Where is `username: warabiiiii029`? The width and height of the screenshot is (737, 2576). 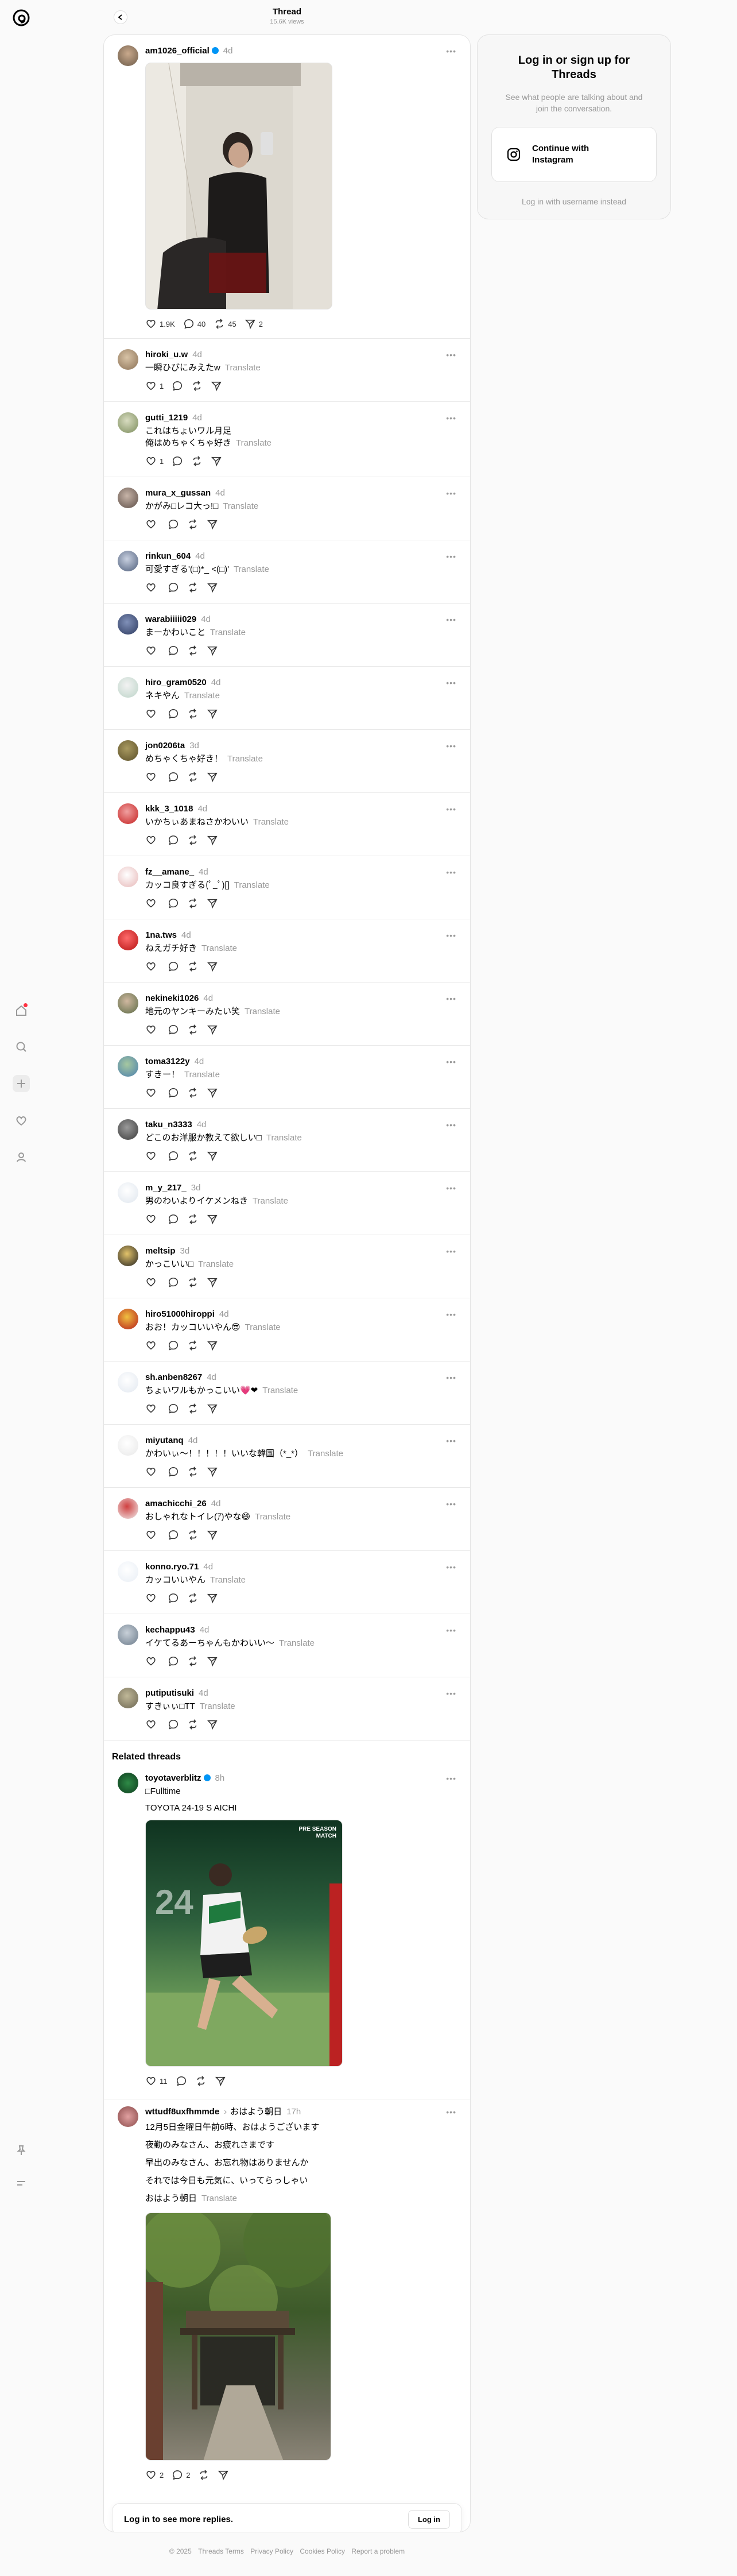
username: warabiiiii029 is located at coordinates (170, 619).